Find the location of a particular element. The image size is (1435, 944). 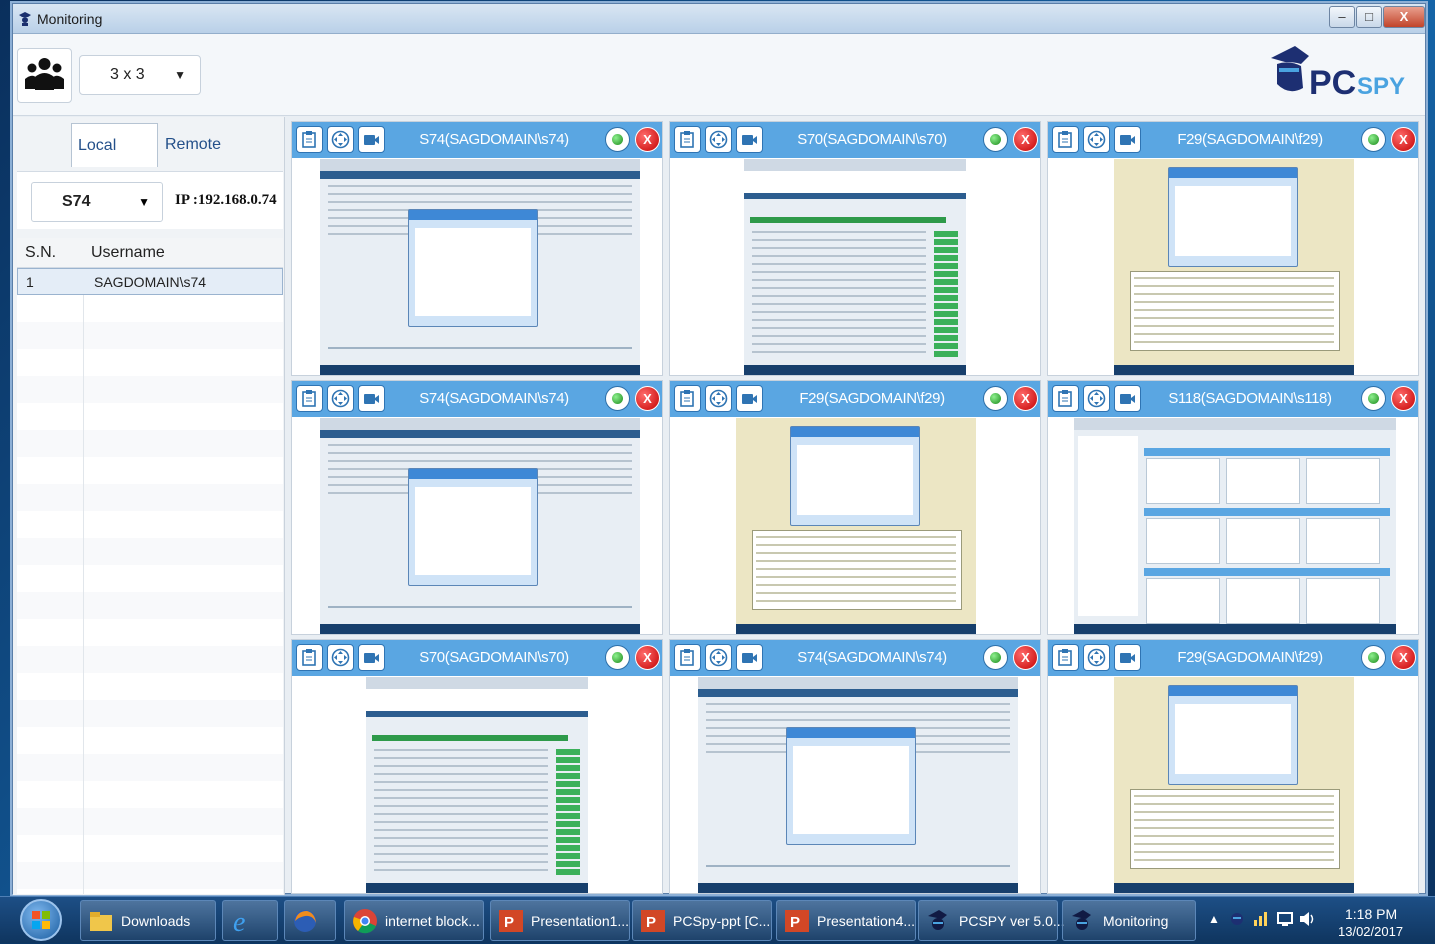

tab-local-users: Local Users is located at coordinates (114, 160).